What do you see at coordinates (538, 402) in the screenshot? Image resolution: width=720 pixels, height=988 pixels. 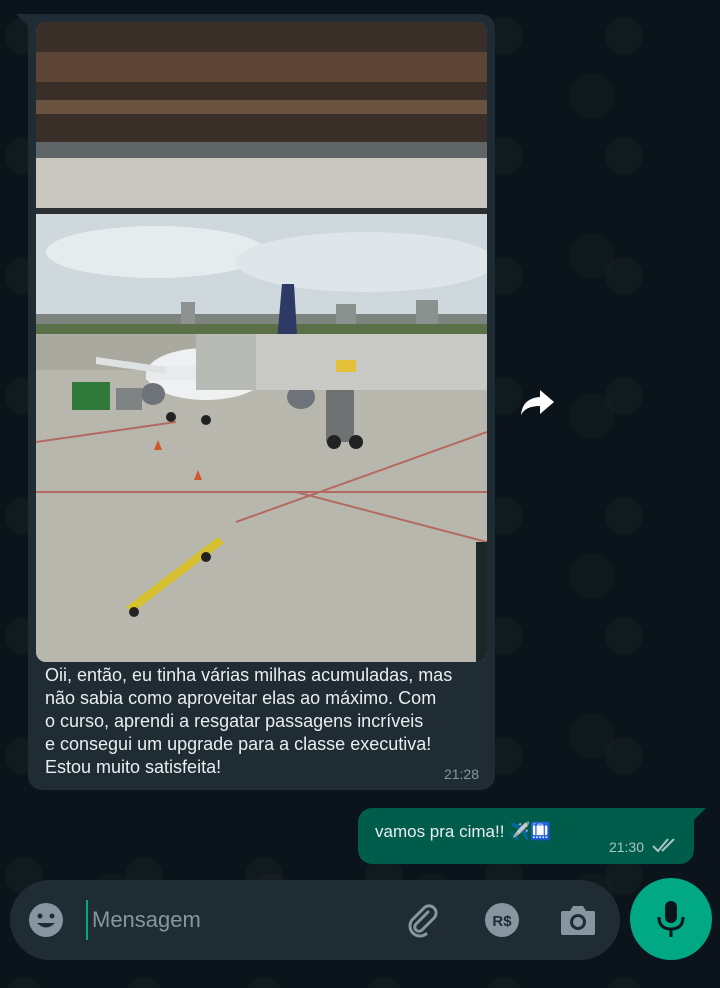 I see `forward-arrow-icon` at bounding box center [538, 402].